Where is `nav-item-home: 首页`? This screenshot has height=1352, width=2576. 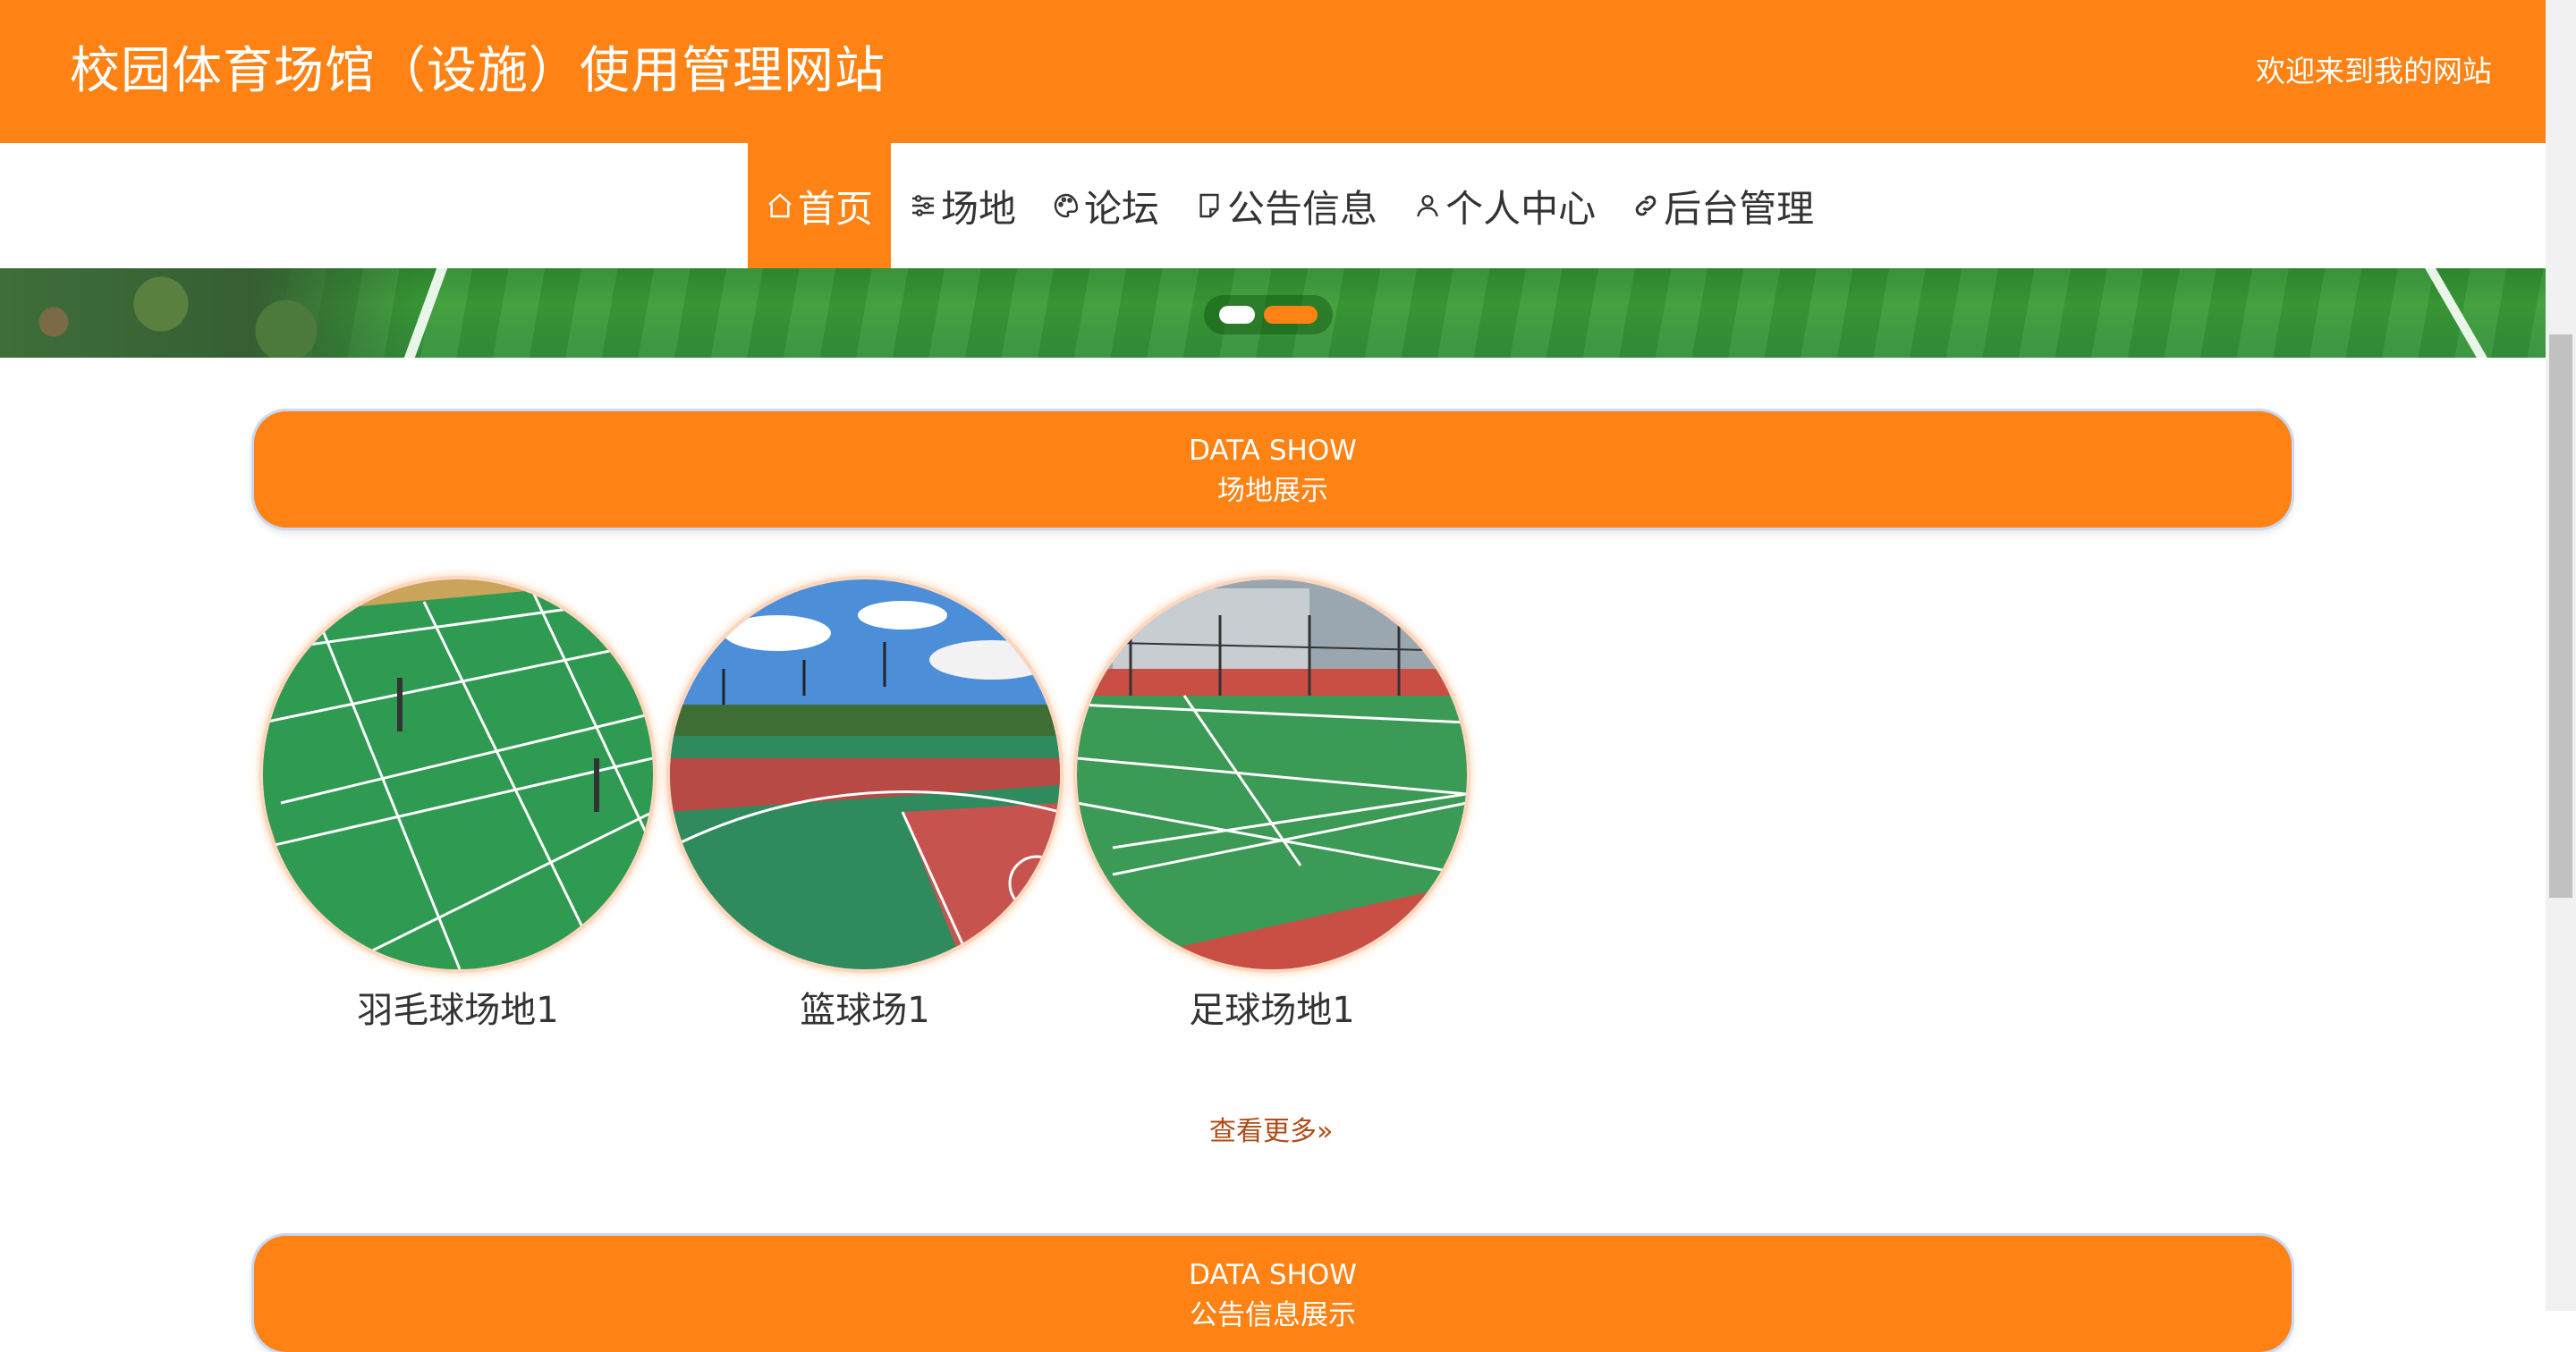
nav-item-home: 首页 is located at coordinates (820, 205).